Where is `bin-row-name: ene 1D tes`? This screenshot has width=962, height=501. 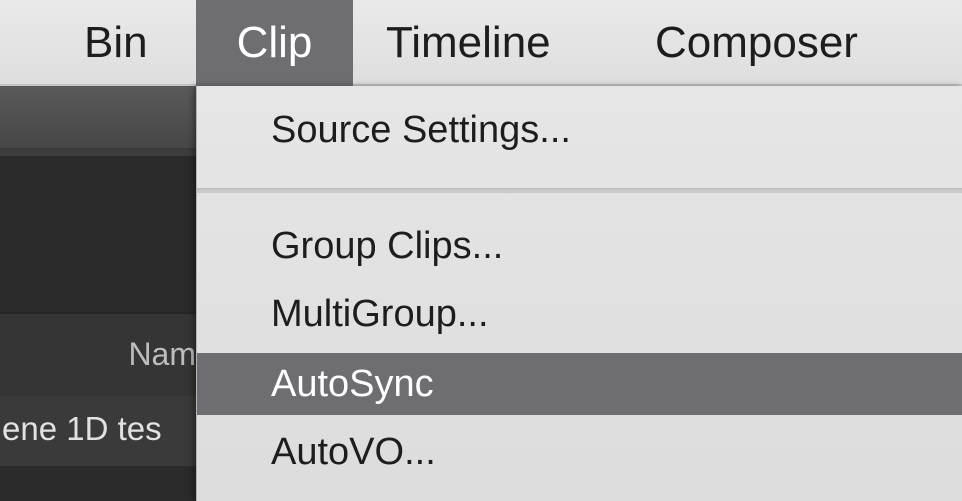 bin-row-name: ene 1D tes is located at coordinates (82, 428).